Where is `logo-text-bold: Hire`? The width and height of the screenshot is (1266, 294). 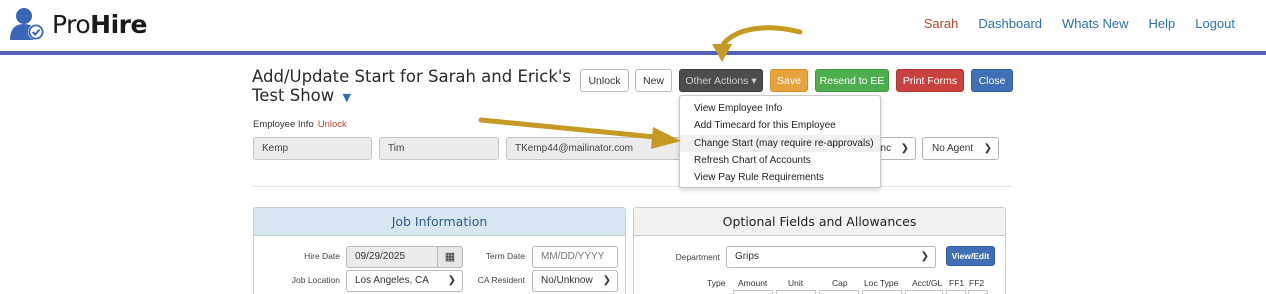
logo-text-bold: Hire is located at coordinates (118, 24).